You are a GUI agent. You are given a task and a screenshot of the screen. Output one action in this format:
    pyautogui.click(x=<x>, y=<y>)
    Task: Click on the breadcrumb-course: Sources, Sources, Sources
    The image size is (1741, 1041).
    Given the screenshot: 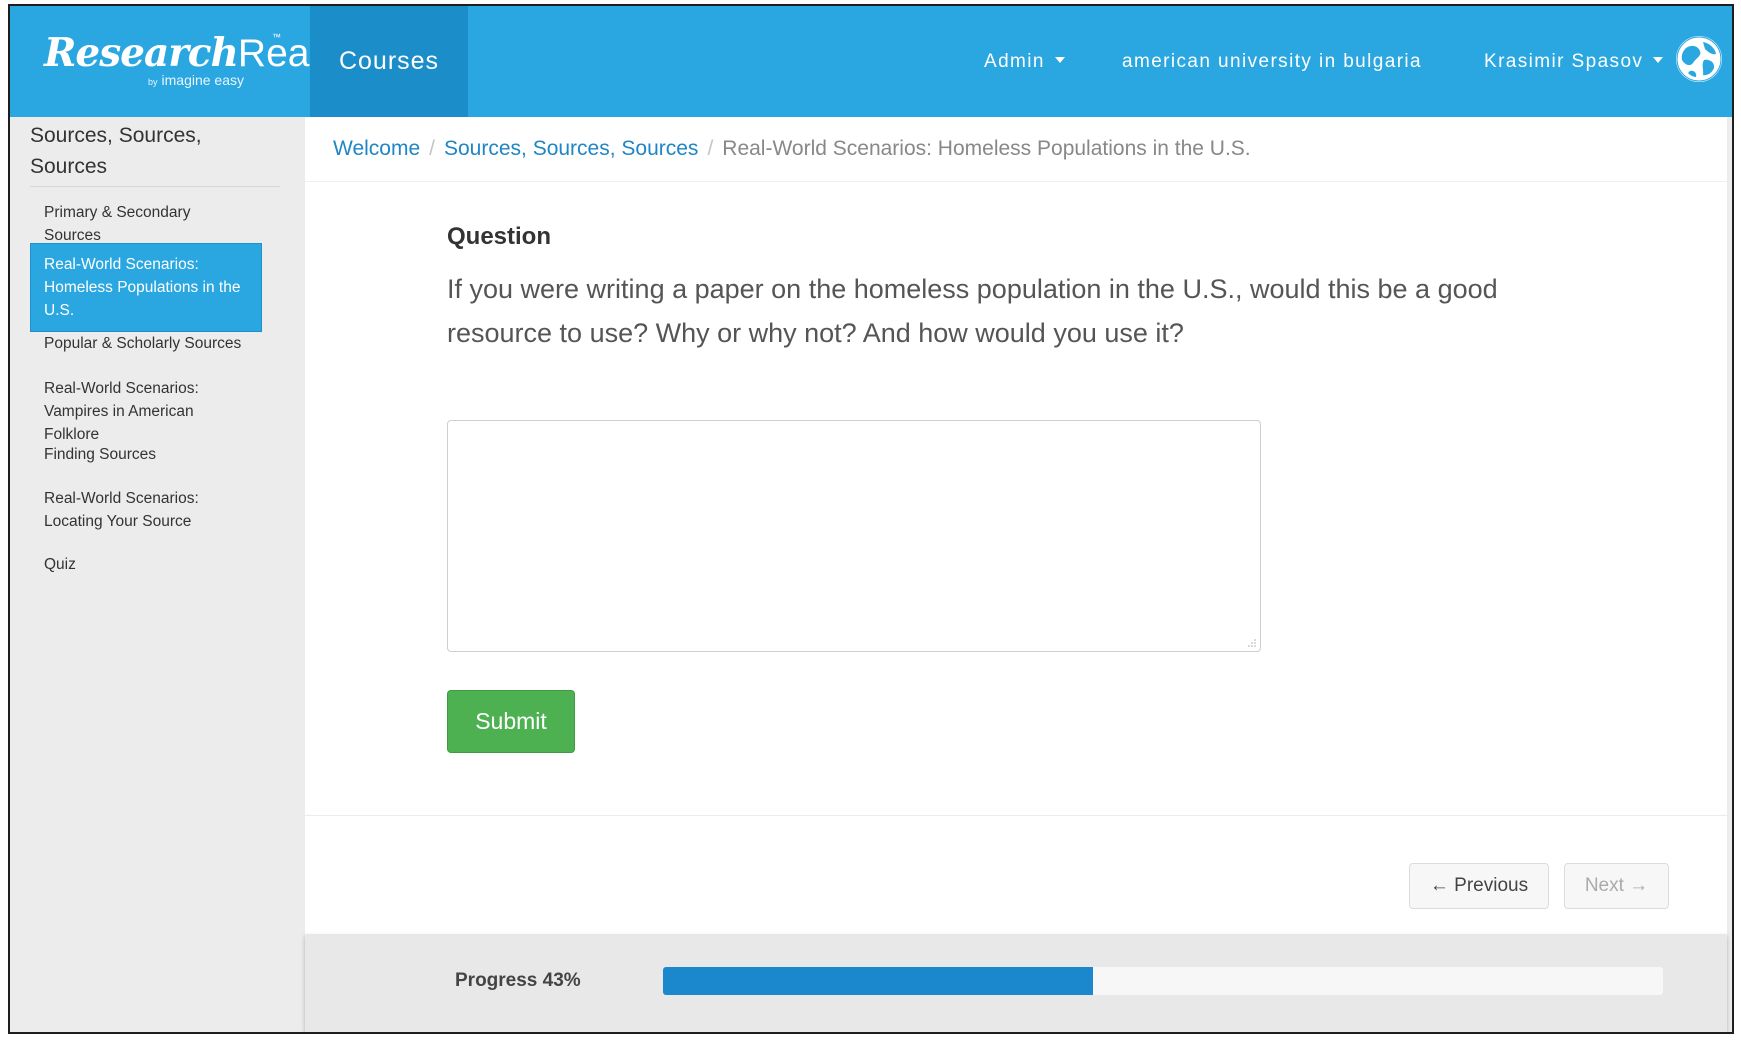 What is the action you would take?
    pyautogui.click(x=571, y=148)
    